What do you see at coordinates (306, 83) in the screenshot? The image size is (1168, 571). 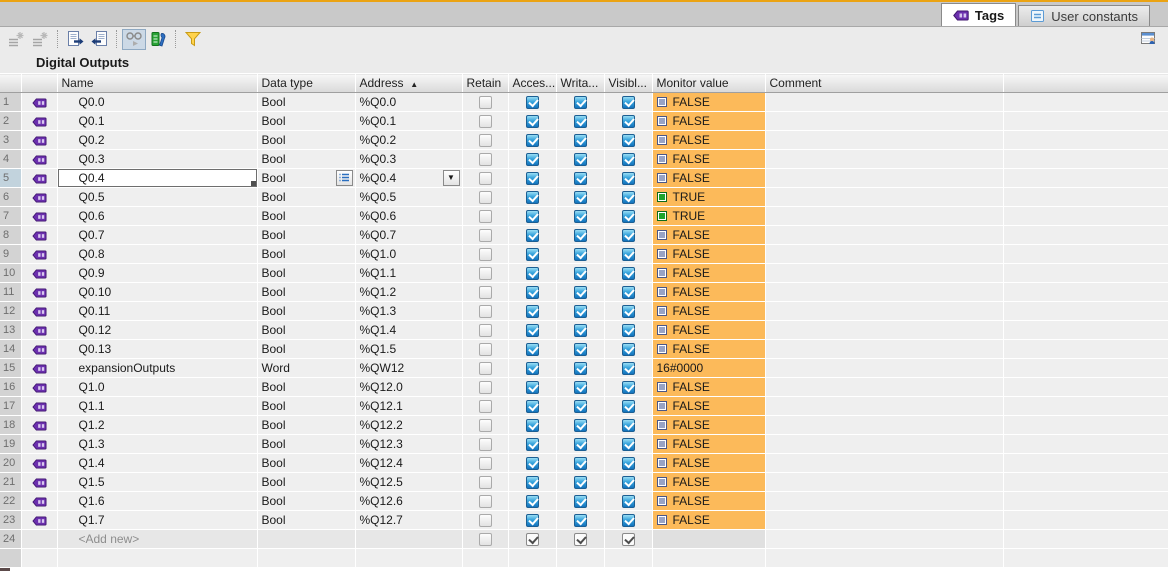 I see `header-data-type: Data type` at bounding box center [306, 83].